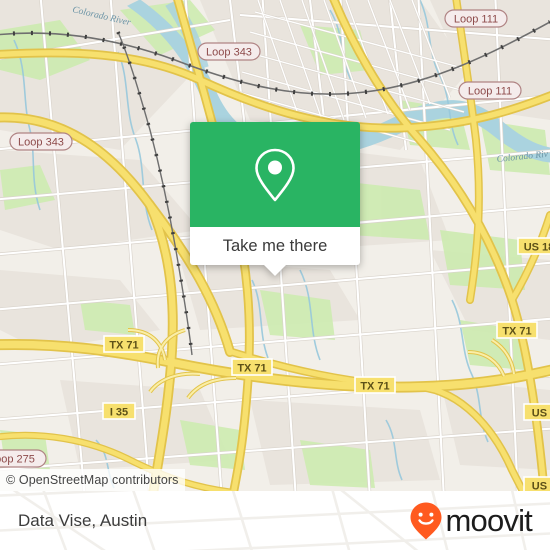 This screenshot has height=550, width=550. I want to click on svg-text: I 35, so click(119, 413).